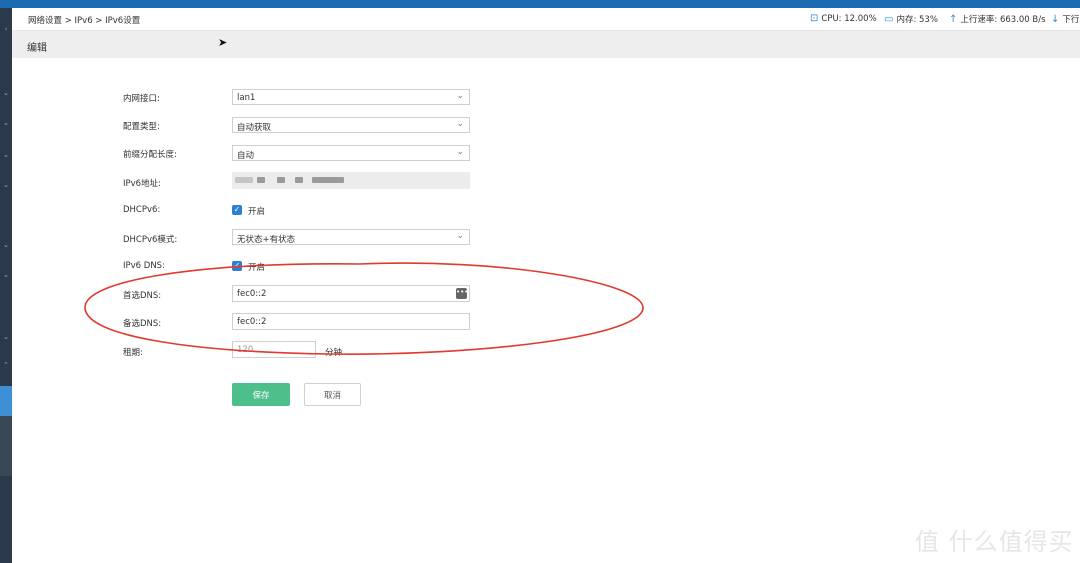 The width and height of the screenshot is (1080, 563). Describe the element at coordinates (6, 365) in the screenshot. I see `sidebar-expand-icon: ⌃` at that location.